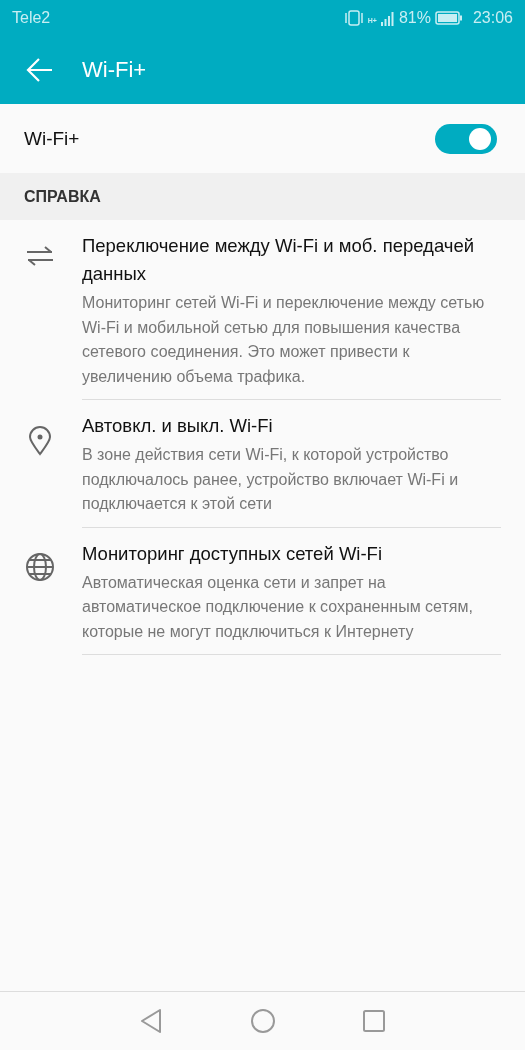 The width and height of the screenshot is (525, 1050). What do you see at coordinates (40, 256) in the screenshot?
I see `swap-arrows-icon` at bounding box center [40, 256].